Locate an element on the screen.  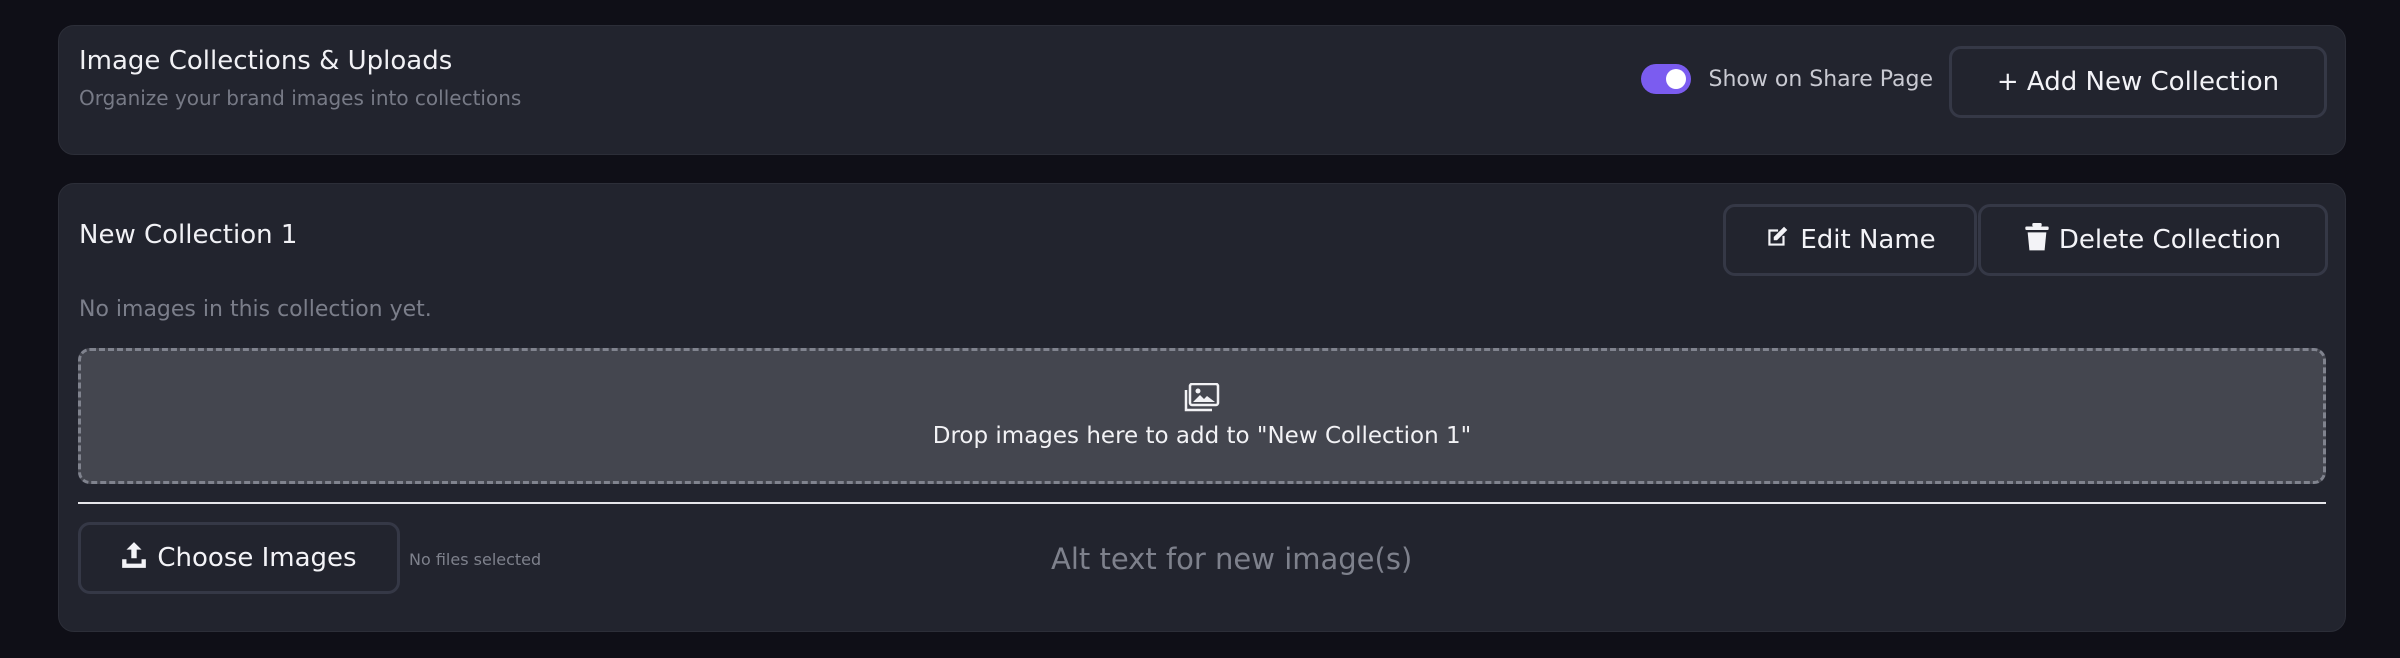
add-collection-button: + Add New Collection is located at coordinates (2138, 82).